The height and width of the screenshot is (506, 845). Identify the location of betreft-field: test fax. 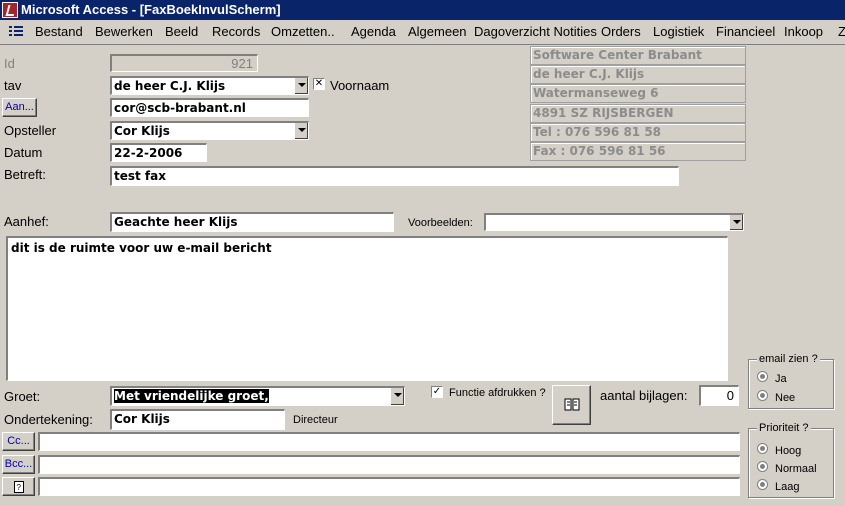
(394, 176).